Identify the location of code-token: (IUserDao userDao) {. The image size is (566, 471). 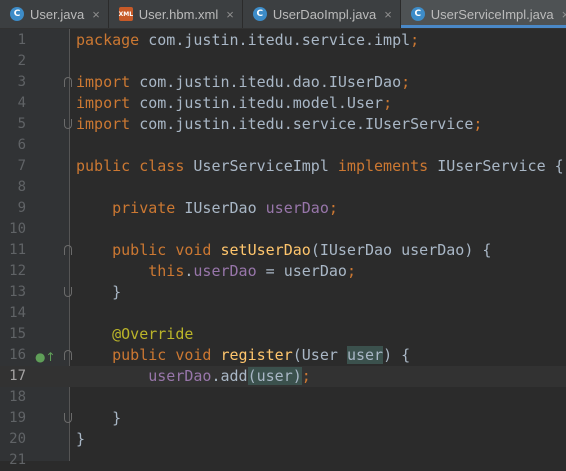
(401, 250).